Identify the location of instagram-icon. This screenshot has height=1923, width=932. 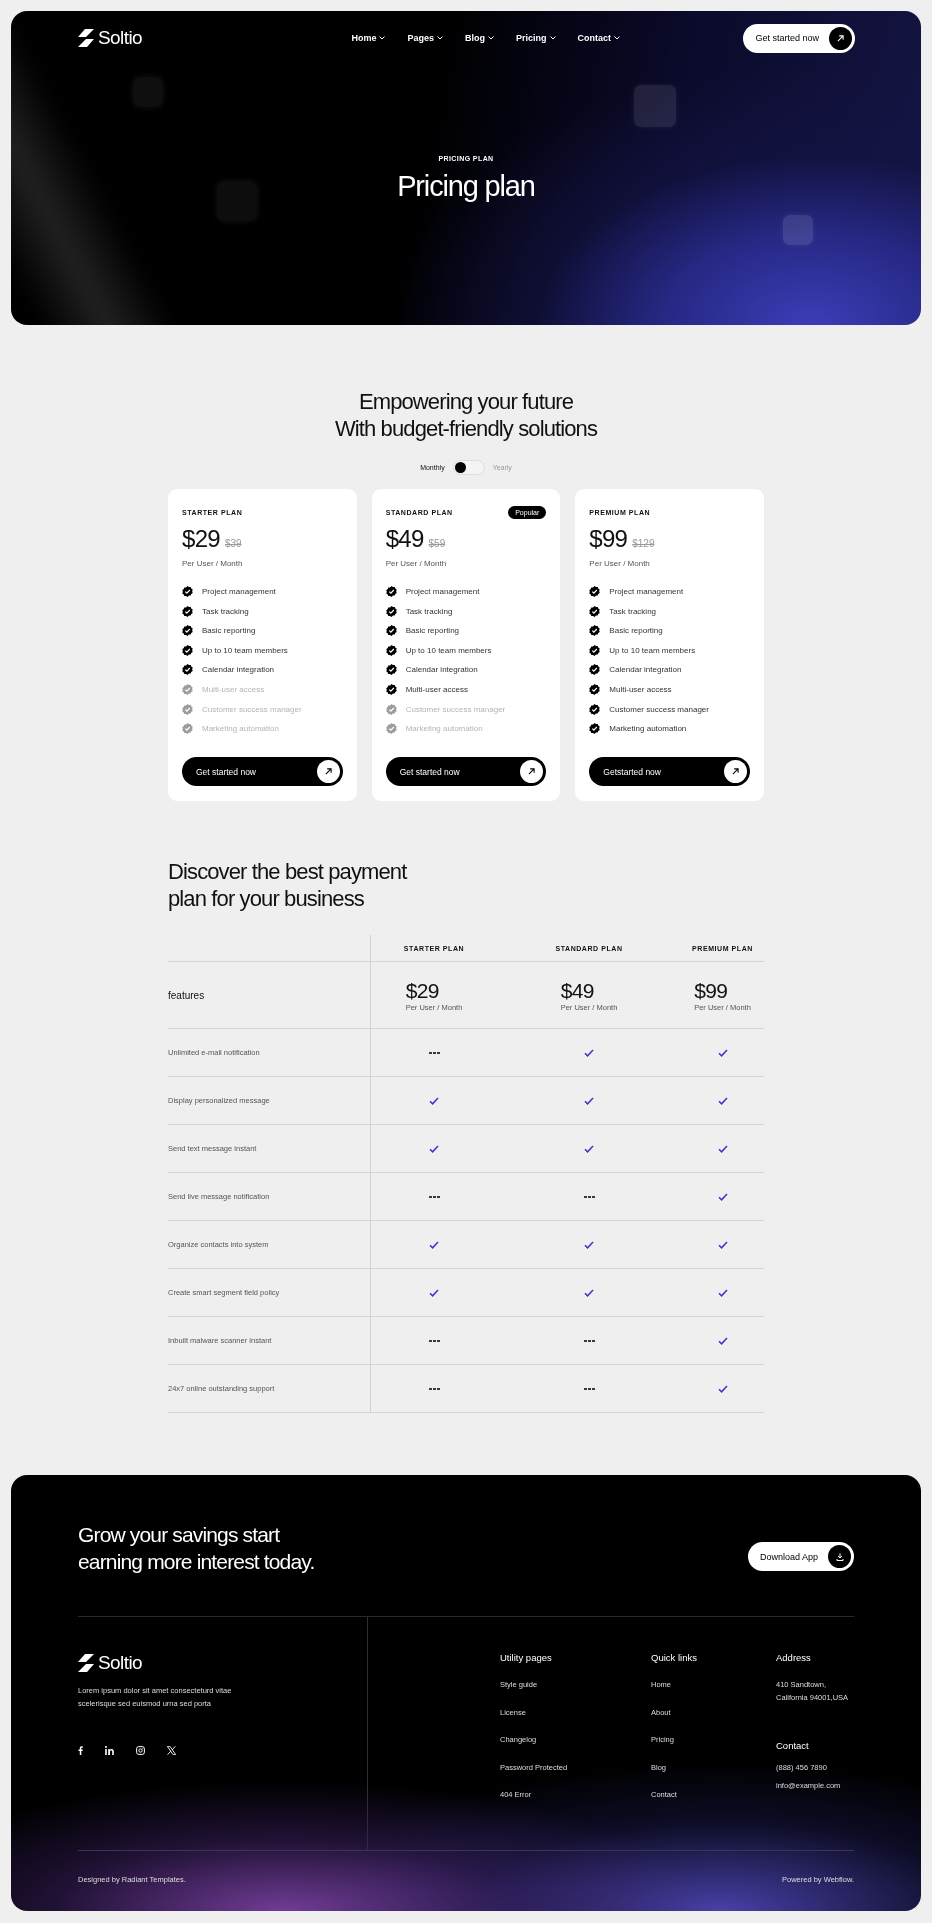
(140, 1750).